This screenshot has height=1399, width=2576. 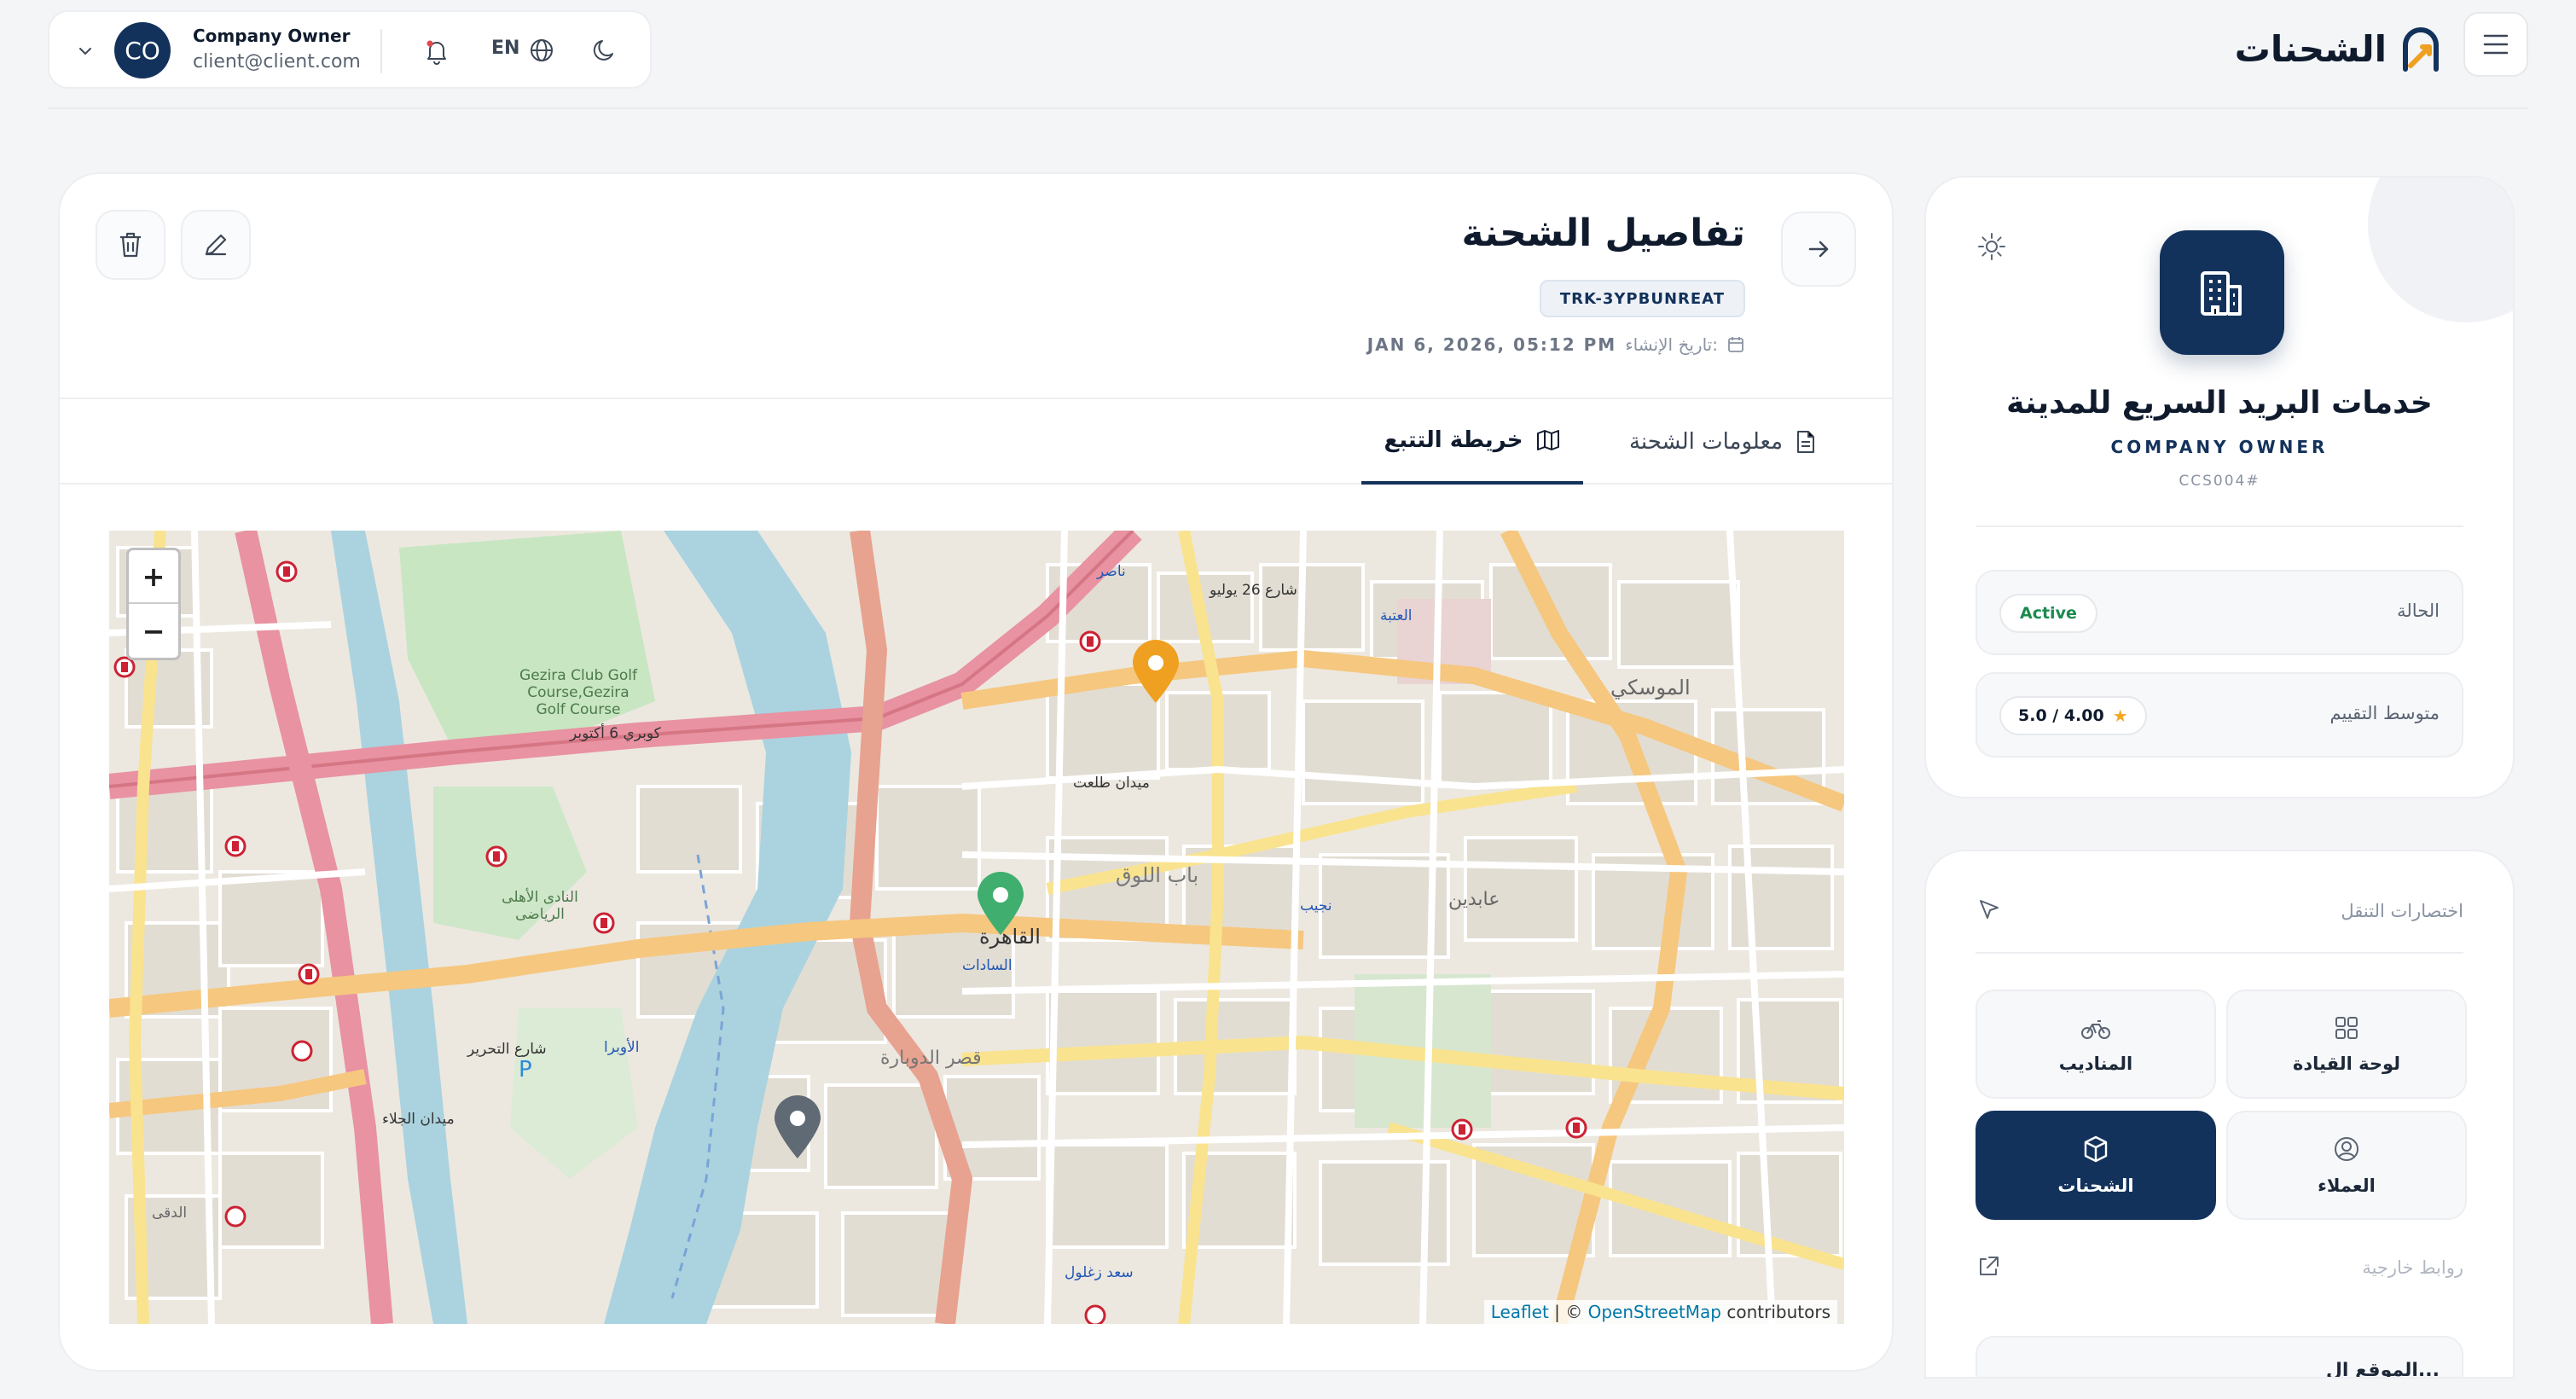 I want to click on nav-couriers-label: المناديب, so click(x=2095, y=1064).